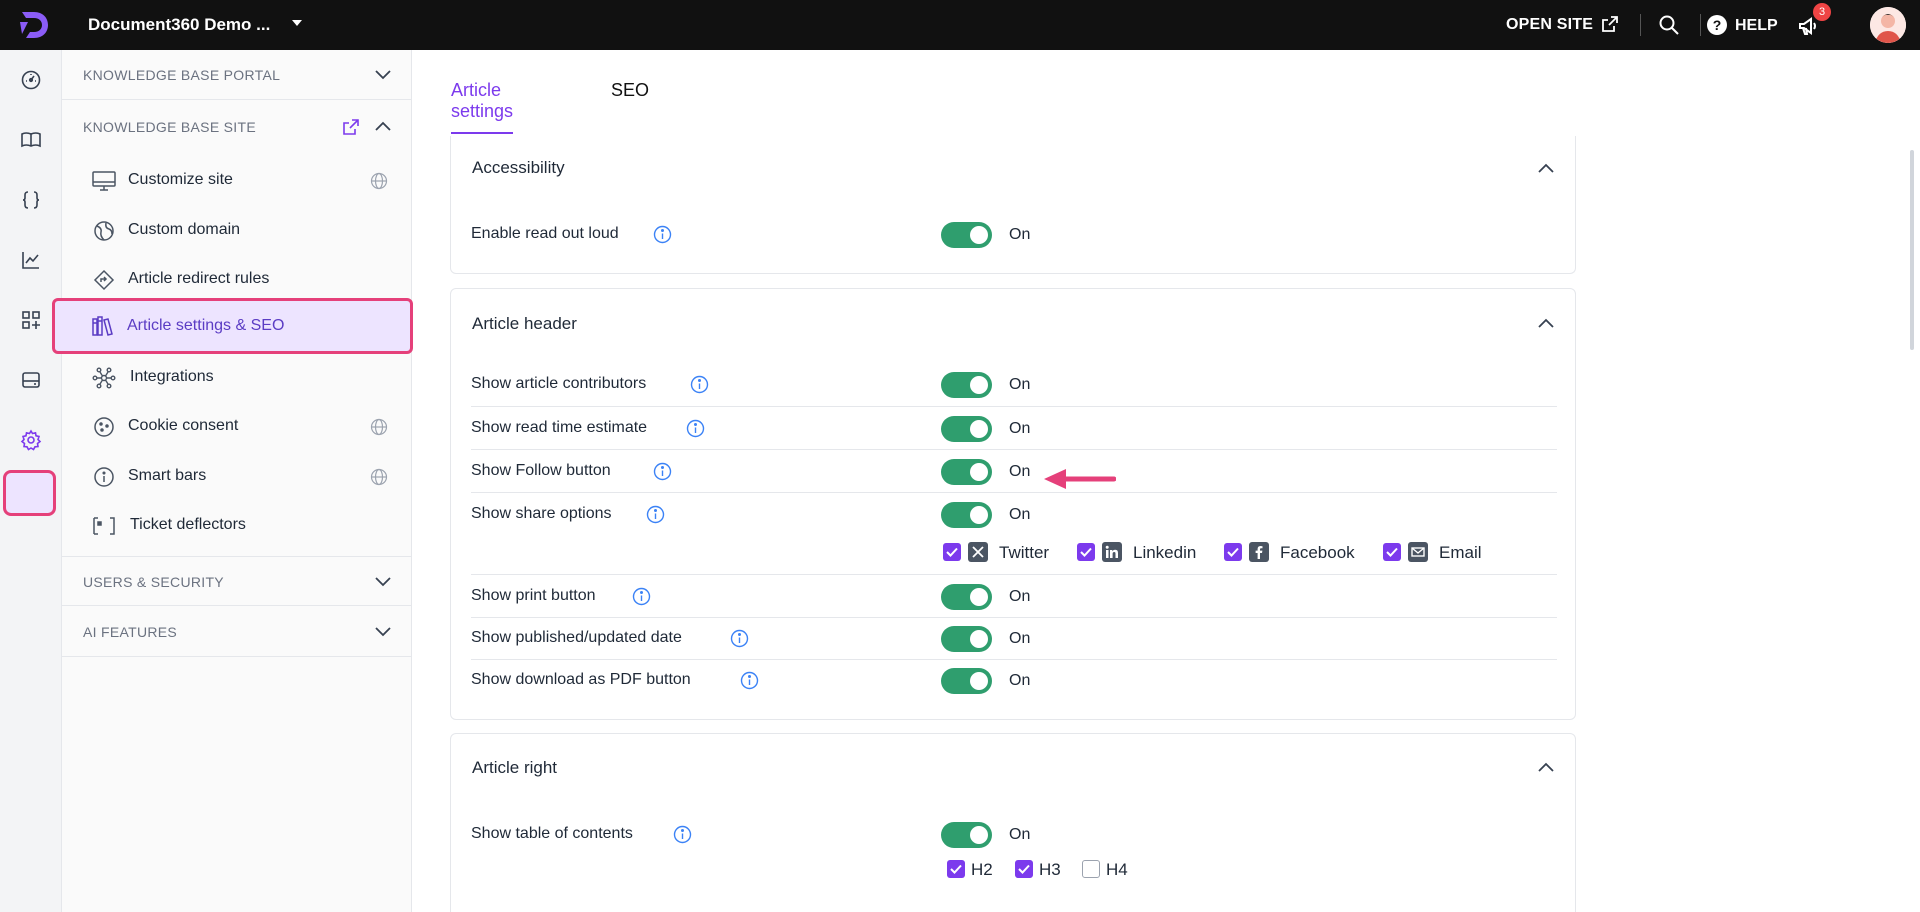  What do you see at coordinates (966, 835) in the screenshot?
I see `table-of-contents-toggle` at bounding box center [966, 835].